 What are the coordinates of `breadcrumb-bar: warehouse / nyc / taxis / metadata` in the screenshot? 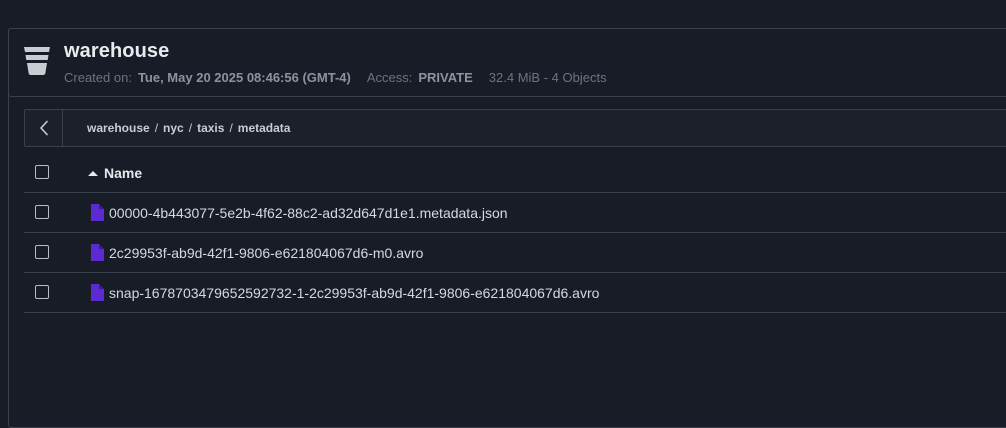 It's located at (515, 128).